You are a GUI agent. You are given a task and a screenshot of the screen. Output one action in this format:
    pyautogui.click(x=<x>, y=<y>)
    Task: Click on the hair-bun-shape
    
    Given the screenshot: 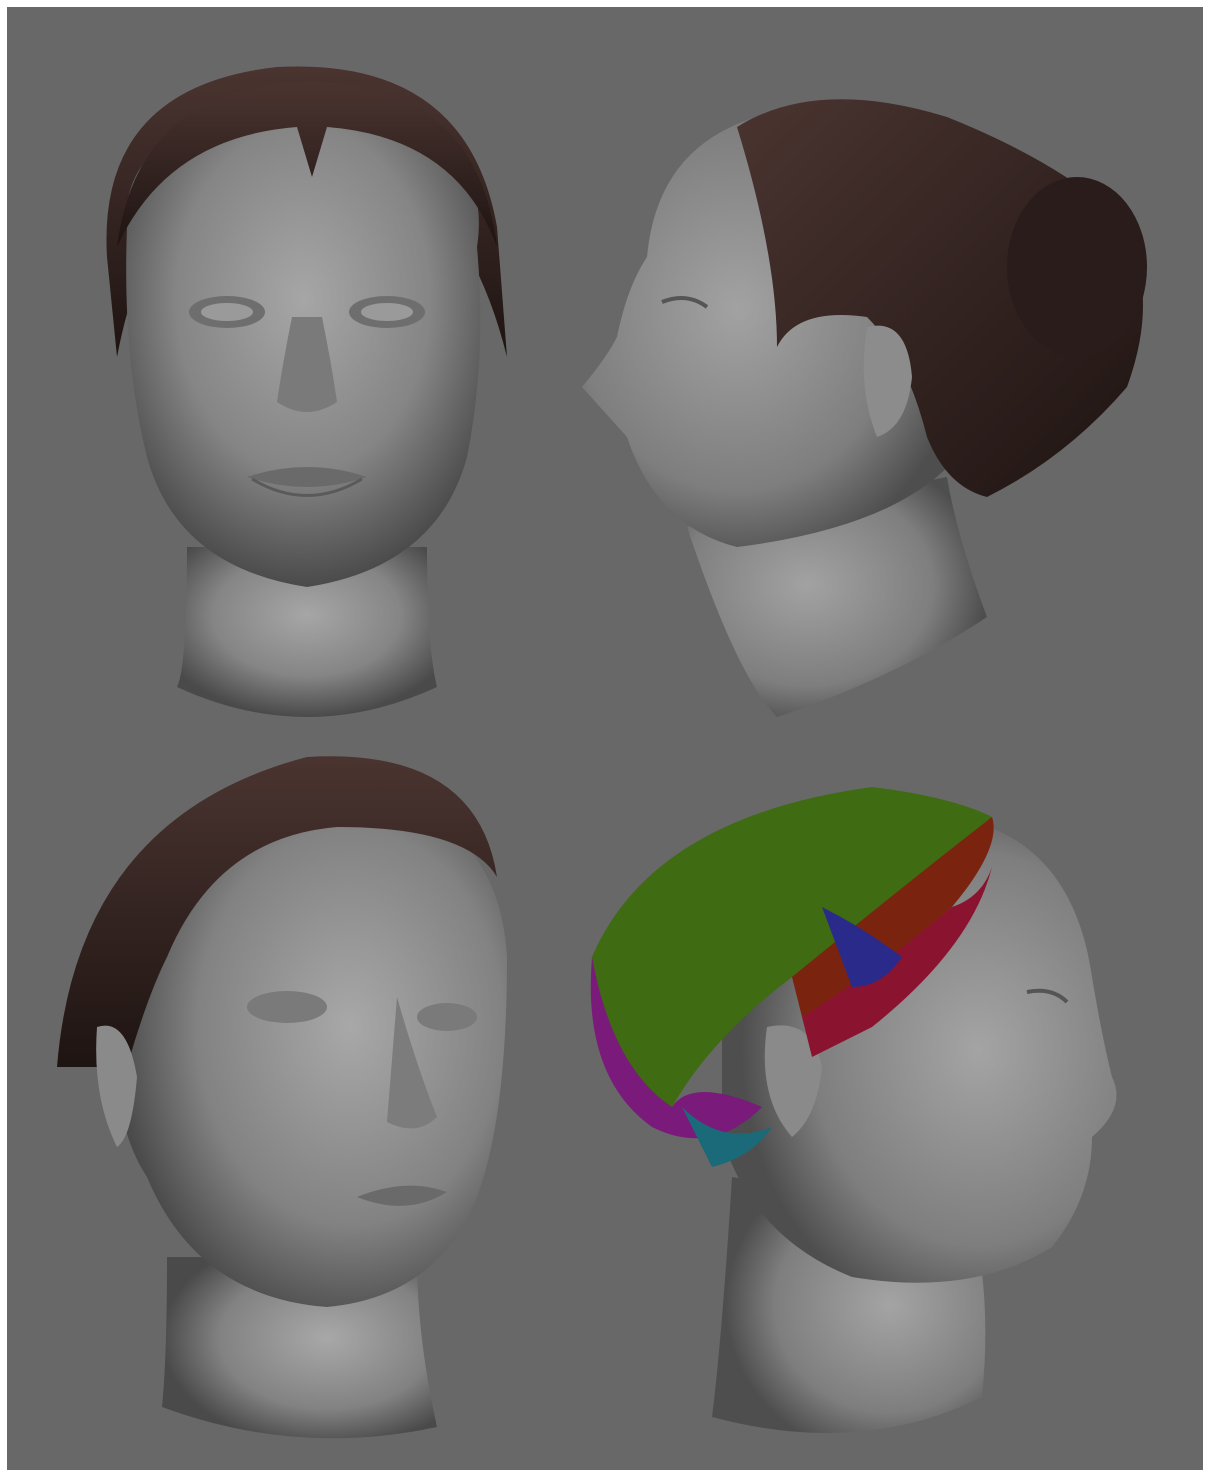 What is the action you would take?
    pyautogui.click(x=1077, y=267)
    